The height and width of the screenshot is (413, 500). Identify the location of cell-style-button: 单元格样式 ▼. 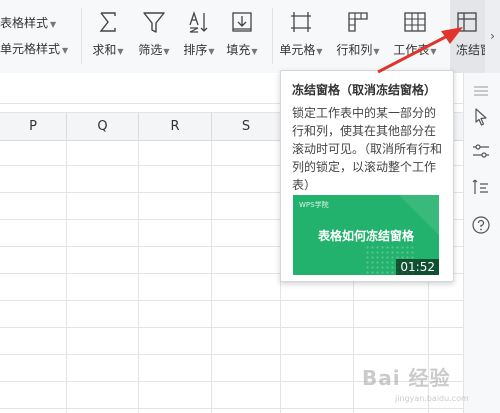
(34, 48).